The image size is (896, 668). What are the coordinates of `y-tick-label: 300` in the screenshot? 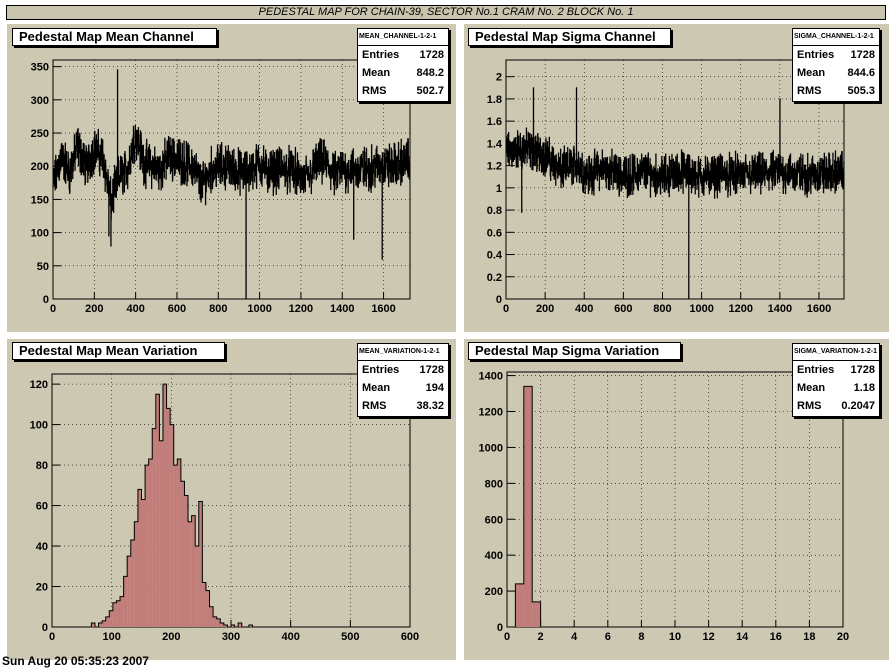 It's located at (40, 101).